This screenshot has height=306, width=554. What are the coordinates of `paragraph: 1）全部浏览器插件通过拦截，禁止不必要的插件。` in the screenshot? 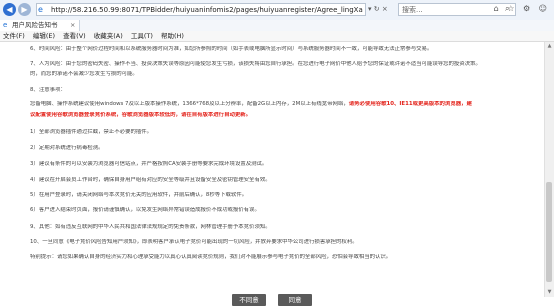 It's located at (91, 132).